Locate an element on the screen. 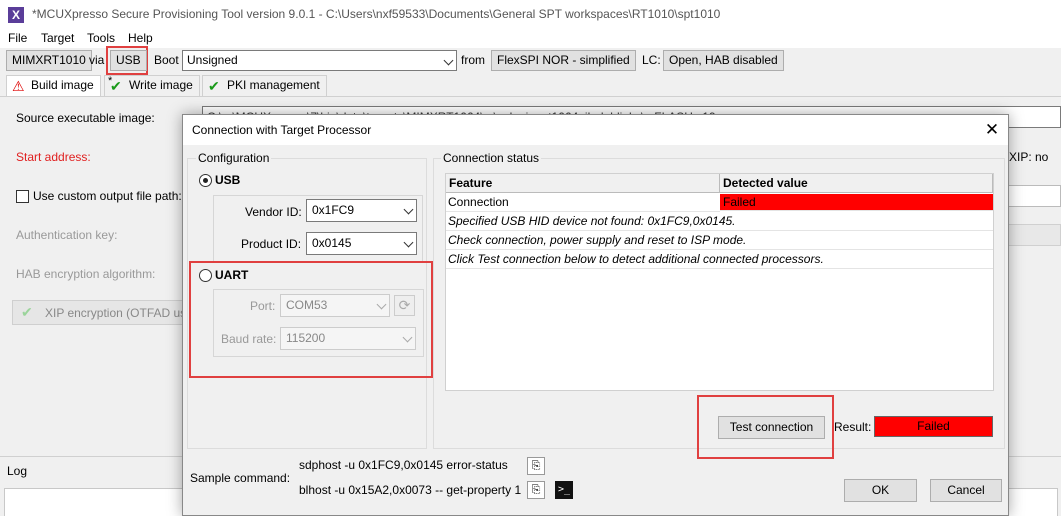 This screenshot has width=1061, height=516. lifecycle-button: Open, HAB disabled is located at coordinates (723, 60).